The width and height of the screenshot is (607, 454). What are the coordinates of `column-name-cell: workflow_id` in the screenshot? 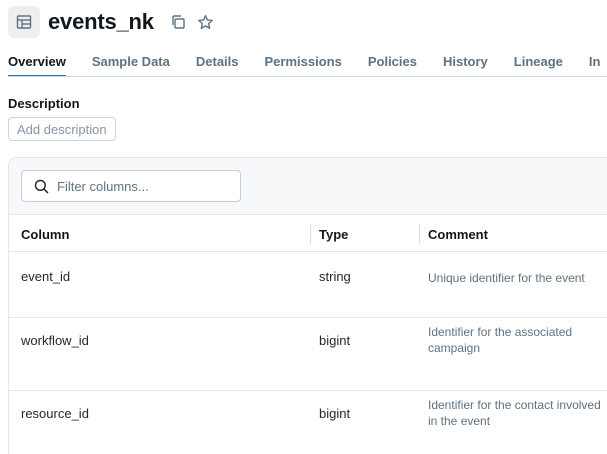 It's located at (55, 340).